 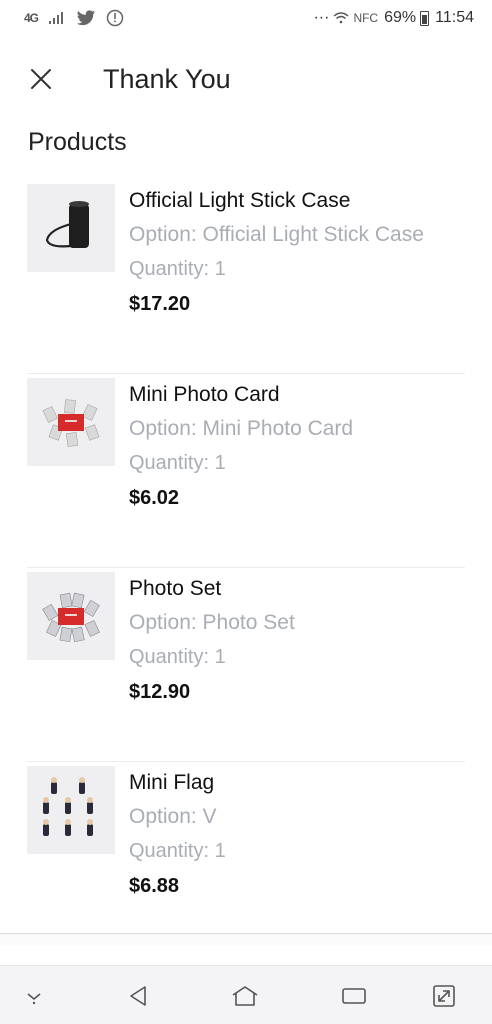 What do you see at coordinates (175, 588) in the screenshot?
I see `product-name: Photo Set` at bounding box center [175, 588].